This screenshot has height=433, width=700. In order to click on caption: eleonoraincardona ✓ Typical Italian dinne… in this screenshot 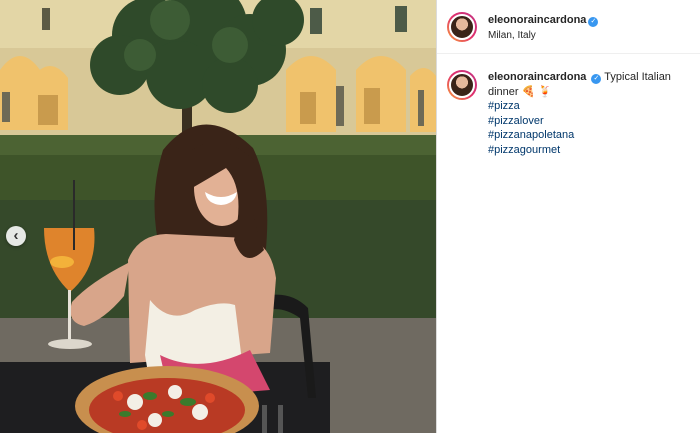, I will do `click(583, 113)`.